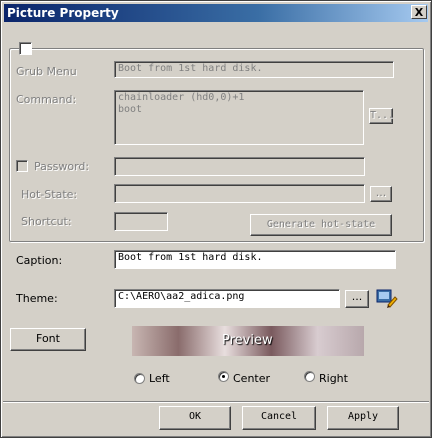 The width and height of the screenshot is (432, 438). What do you see at coordinates (387, 298) in the screenshot?
I see `edit-theme-icon` at bounding box center [387, 298].